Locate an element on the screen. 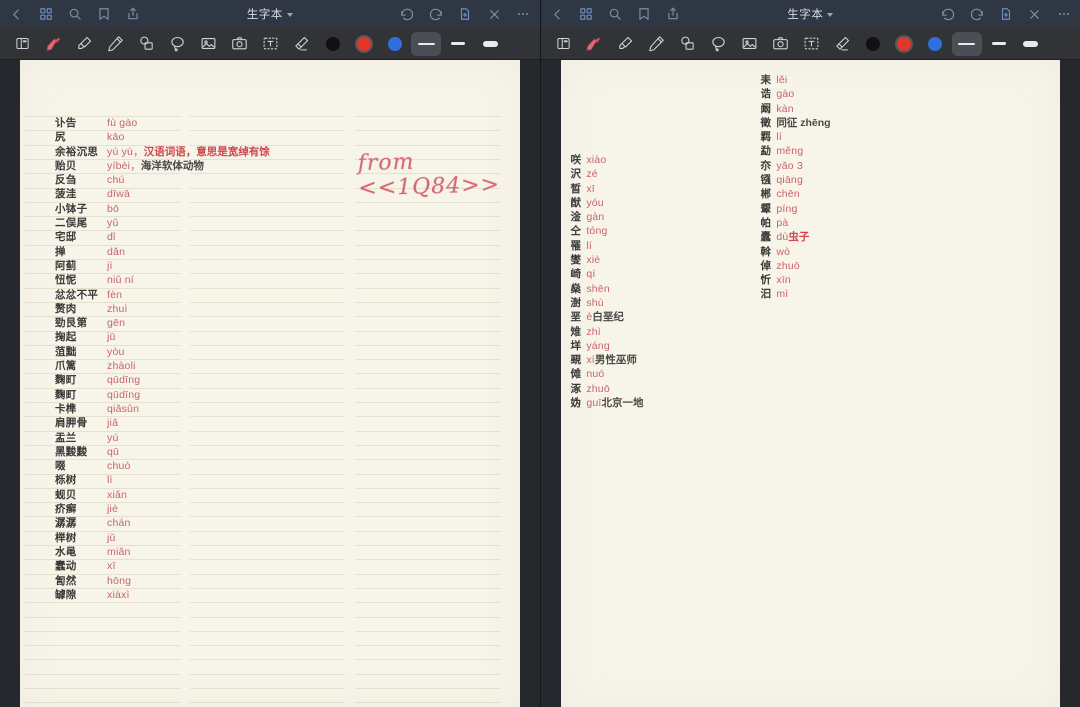  entry-hanzi: 宅邸 is located at coordinates (66, 237).